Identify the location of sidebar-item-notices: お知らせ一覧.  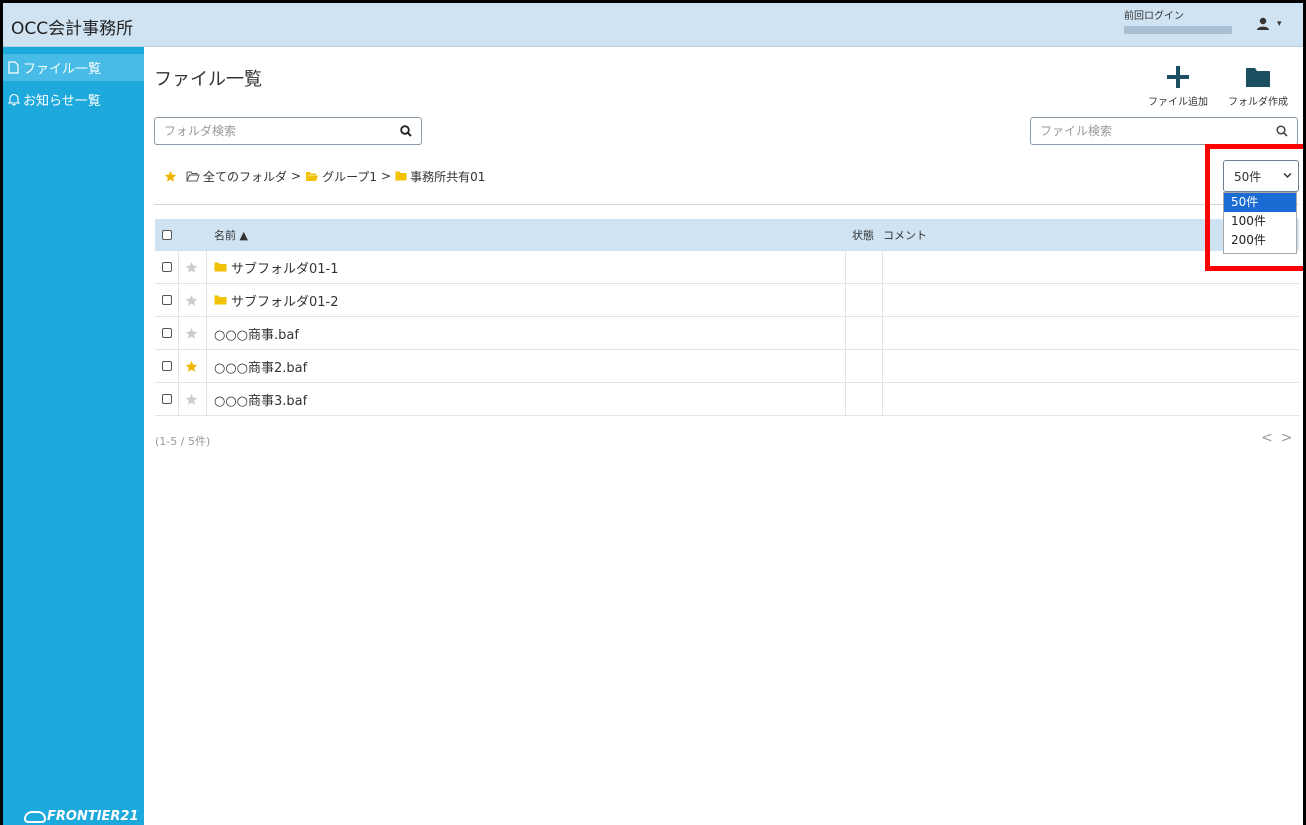
(73, 99).